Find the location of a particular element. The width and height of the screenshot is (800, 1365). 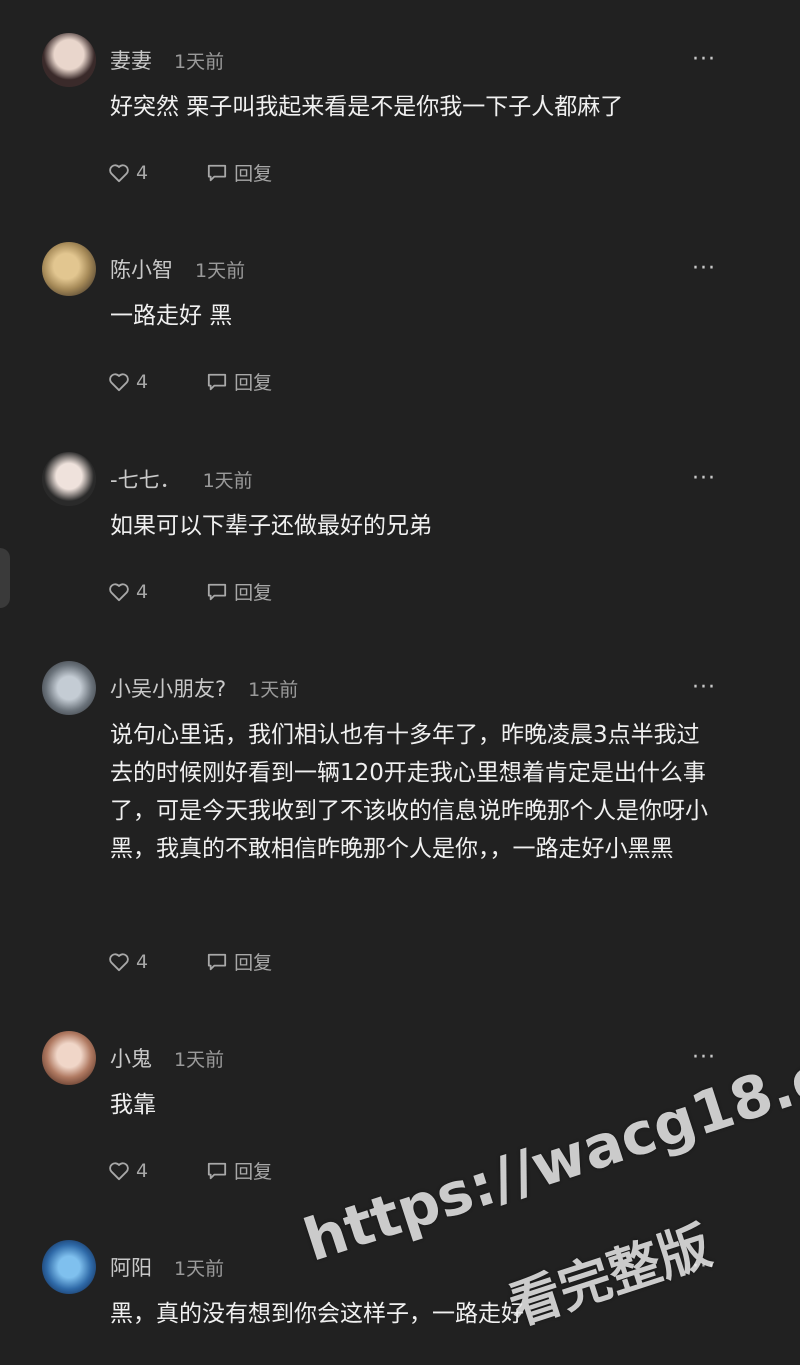

comment-item: 妻妻 1天前 ··· 好突然 栗子叫我起来看是不是你我一下子人都麻了 4 回复 is located at coordinates (400, 128).